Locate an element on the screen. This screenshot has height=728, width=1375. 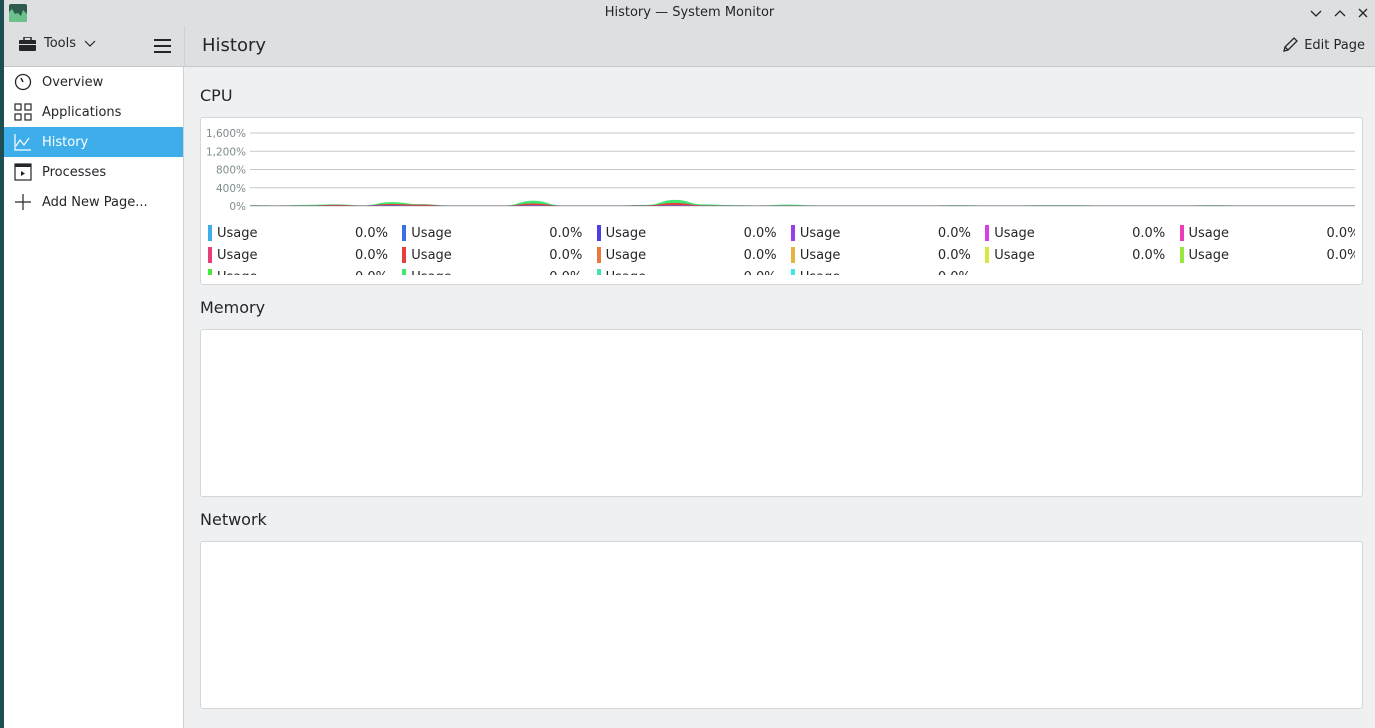
sidebar-item-history: History is located at coordinates (93, 142).